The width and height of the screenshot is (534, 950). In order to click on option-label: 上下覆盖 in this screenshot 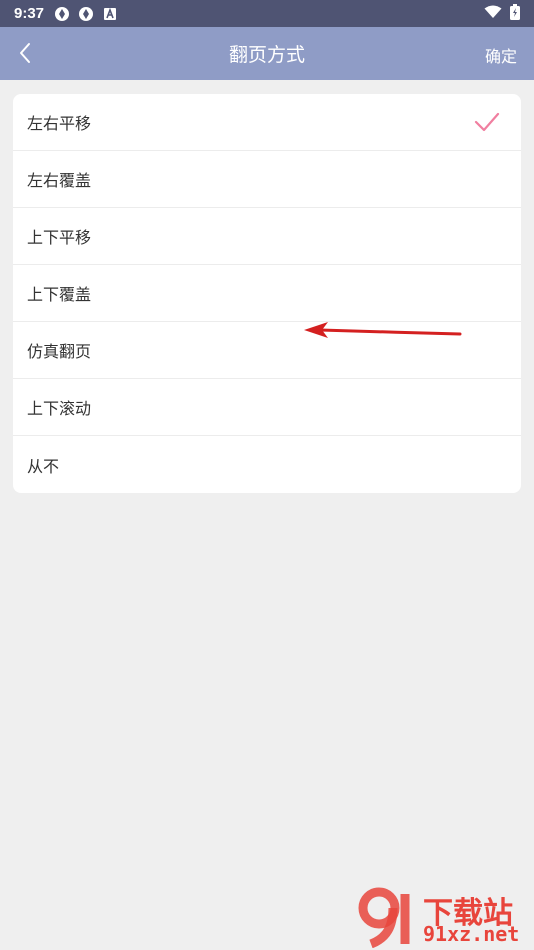, I will do `click(59, 294)`.